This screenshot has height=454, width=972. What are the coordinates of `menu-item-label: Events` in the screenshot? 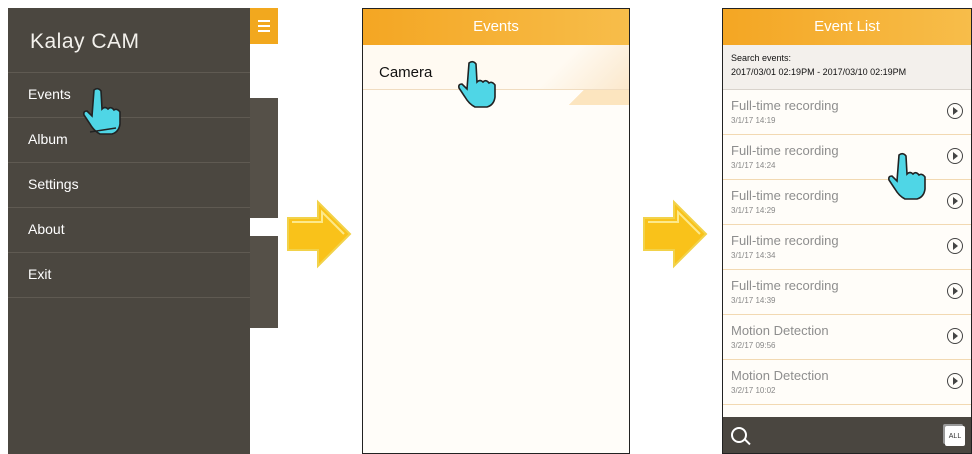 It's located at (49, 94).